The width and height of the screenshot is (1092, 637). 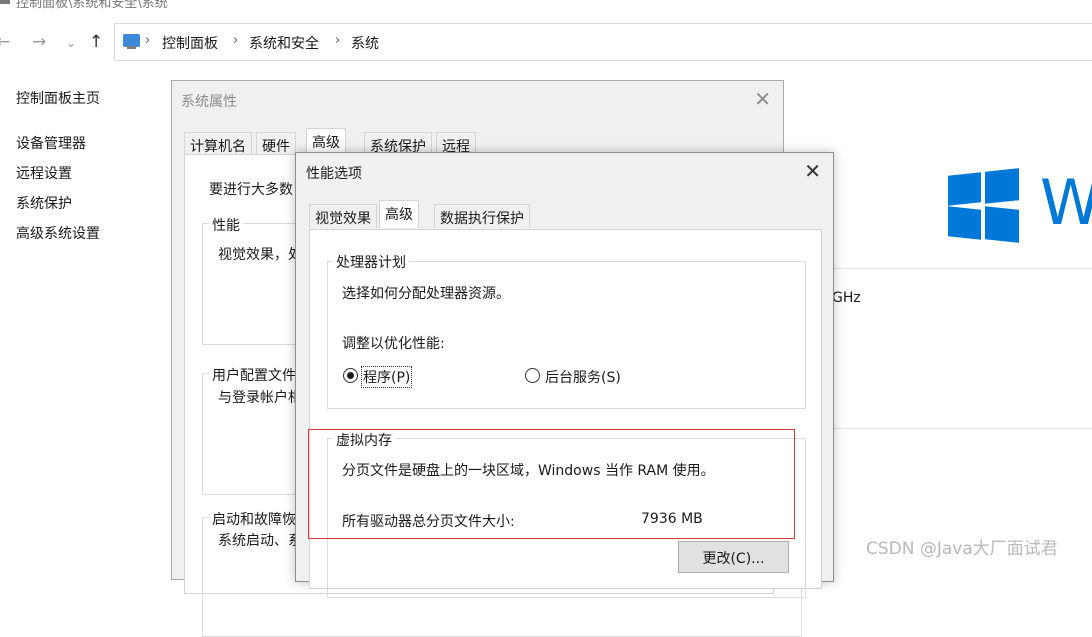 What do you see at coordinates (334, 174) in the screenshot?
I see `dialog-title: 性能选项` at bounding box center [334, 174].